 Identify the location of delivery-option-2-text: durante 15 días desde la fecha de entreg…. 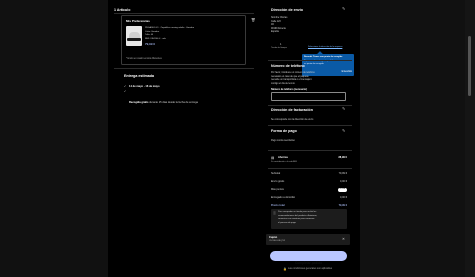
(173, 102).